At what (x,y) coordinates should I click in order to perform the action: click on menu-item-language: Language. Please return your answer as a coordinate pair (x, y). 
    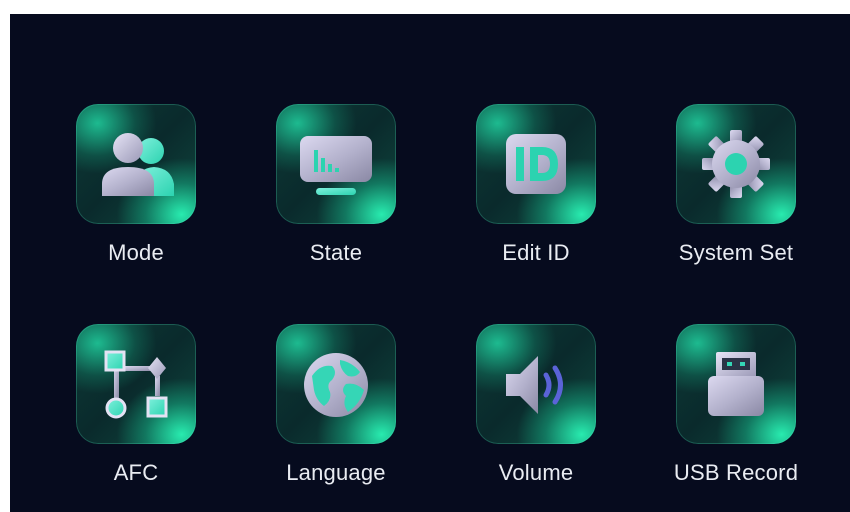
    Looking at the image, I should click on (336, 418).